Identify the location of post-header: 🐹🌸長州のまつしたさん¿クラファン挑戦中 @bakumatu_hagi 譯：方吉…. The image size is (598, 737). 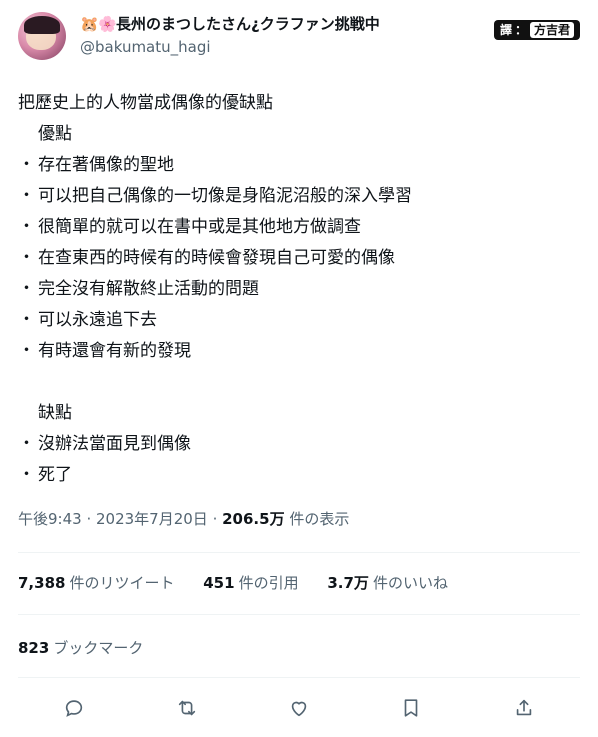
(299, 38).